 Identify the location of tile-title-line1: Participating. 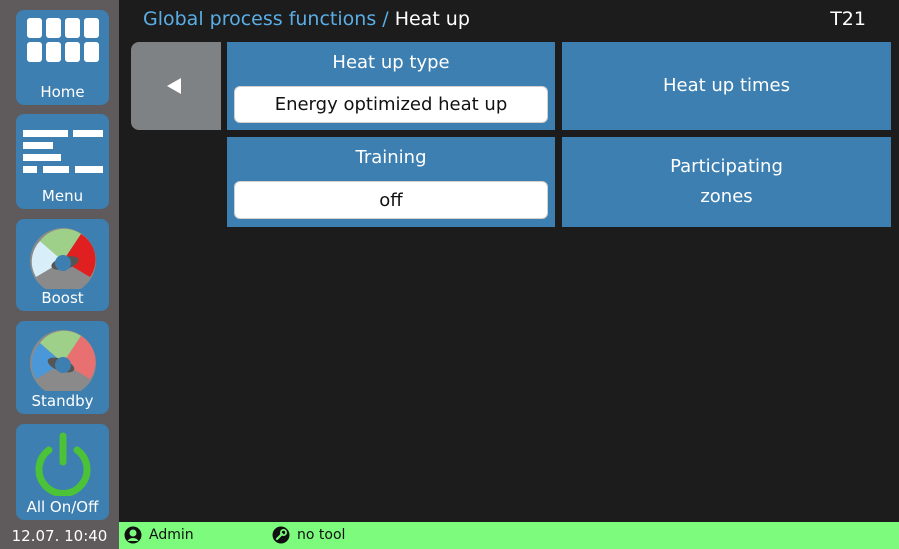
(726, 166).